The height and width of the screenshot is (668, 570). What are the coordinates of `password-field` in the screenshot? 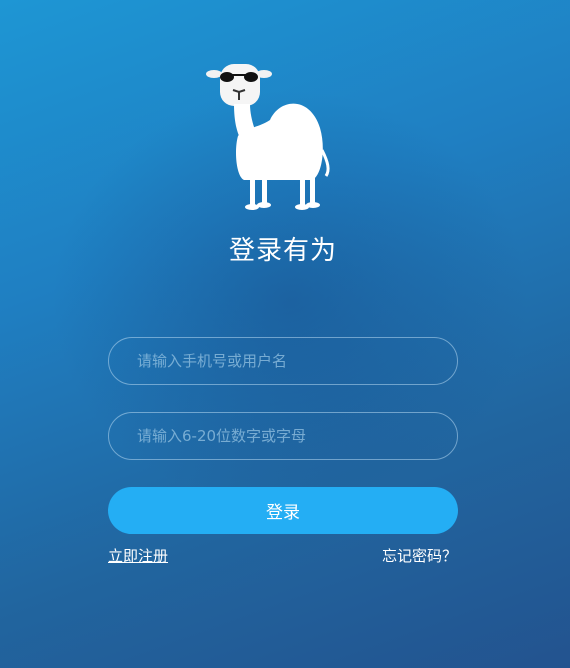 It's located at (283, 436).